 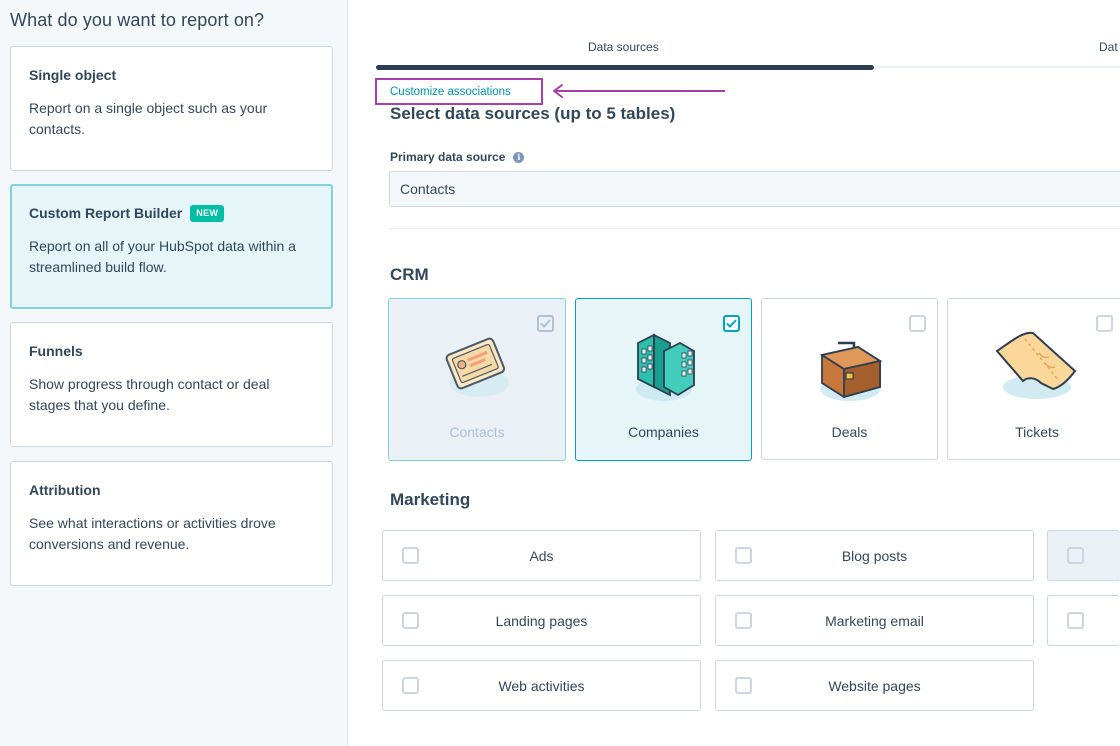 I want to click on tile-label: Landing pages, so click(x=541, y=621).